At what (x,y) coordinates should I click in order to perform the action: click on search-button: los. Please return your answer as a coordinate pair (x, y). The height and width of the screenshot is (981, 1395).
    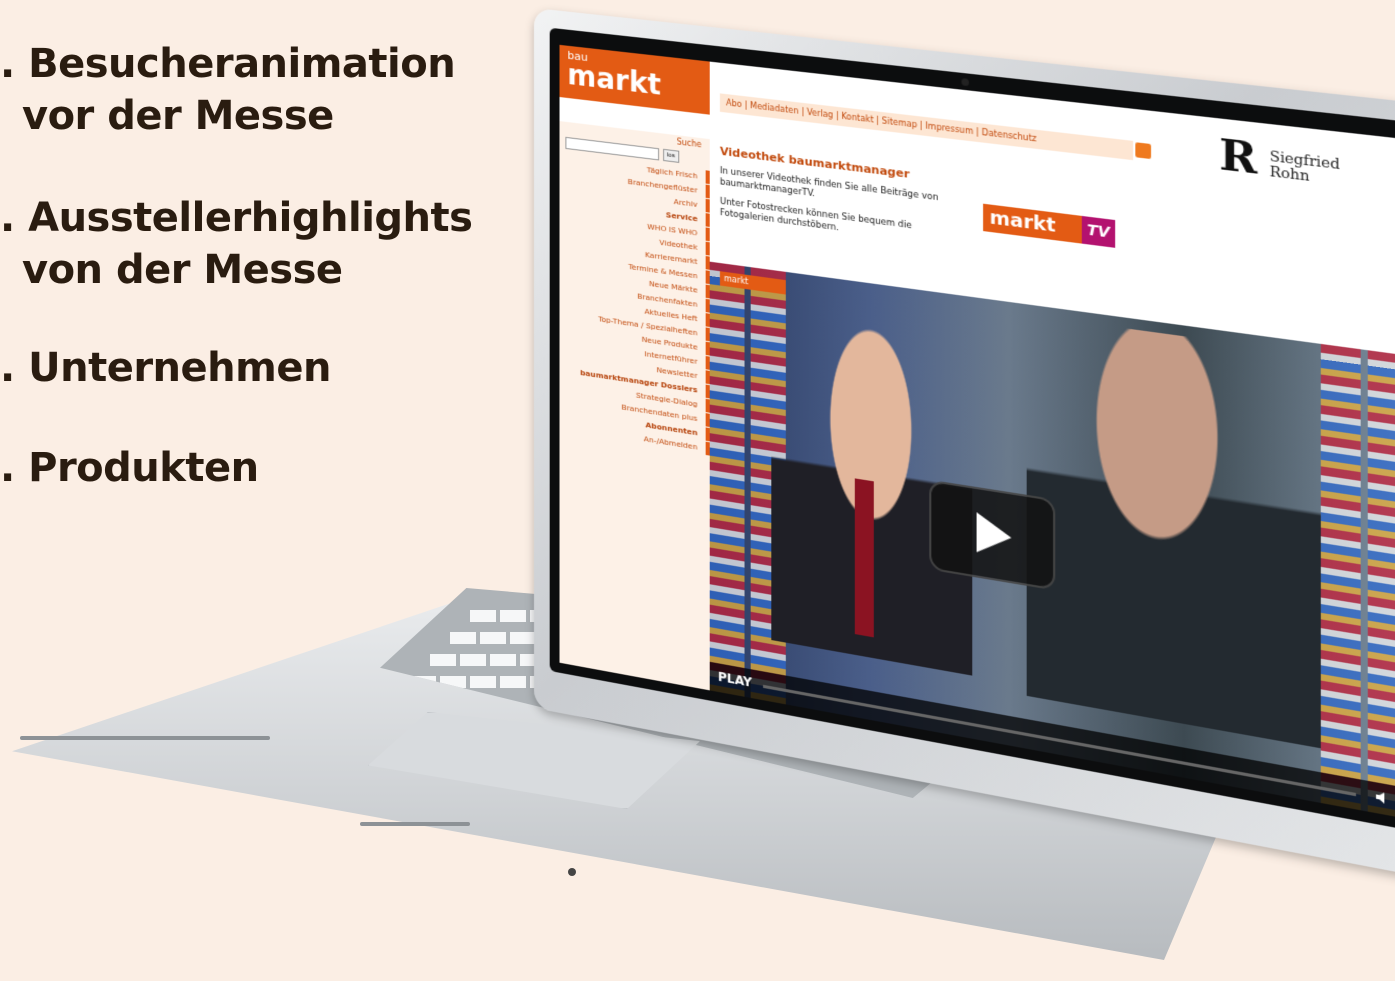
    Looking at the image, I should click on (671, 156).